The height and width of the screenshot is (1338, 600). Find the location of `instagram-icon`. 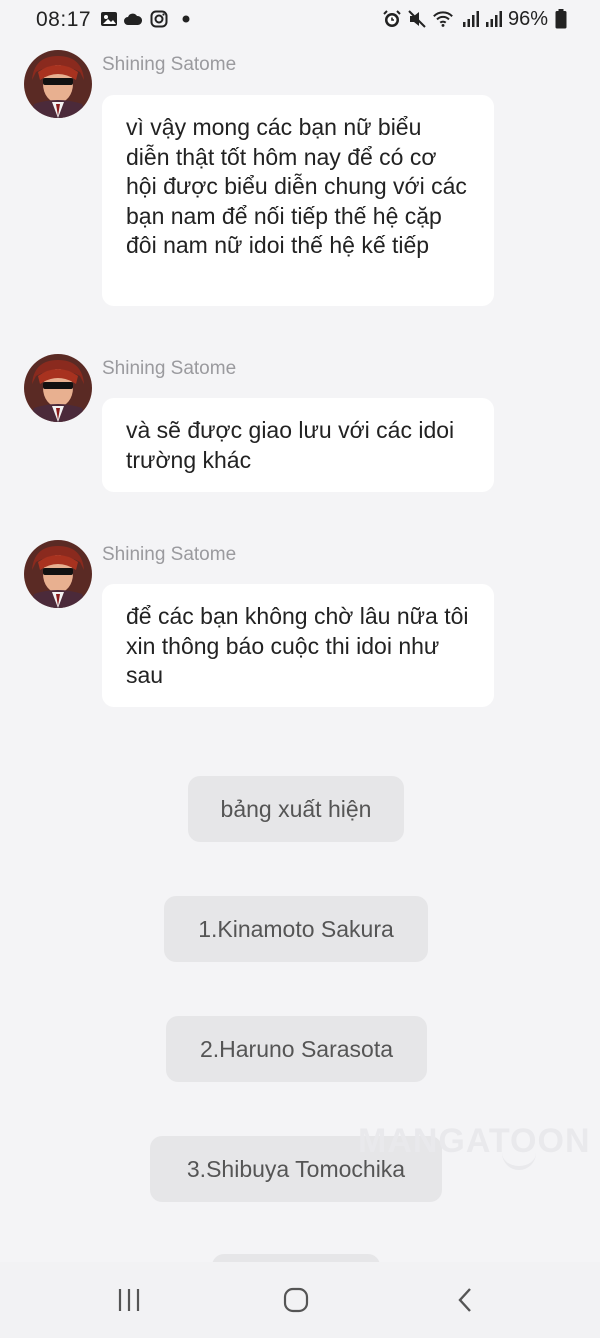

instagram-icon is located at coordinates (159, 19).